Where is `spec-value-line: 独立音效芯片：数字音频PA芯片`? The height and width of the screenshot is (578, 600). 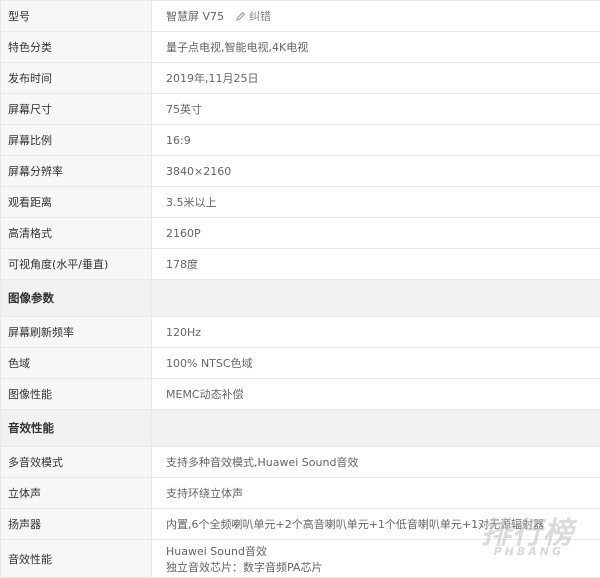
spec-value-line: 独立音效芯片：数字音频PA芯片 is located at coordinates (244, 567).